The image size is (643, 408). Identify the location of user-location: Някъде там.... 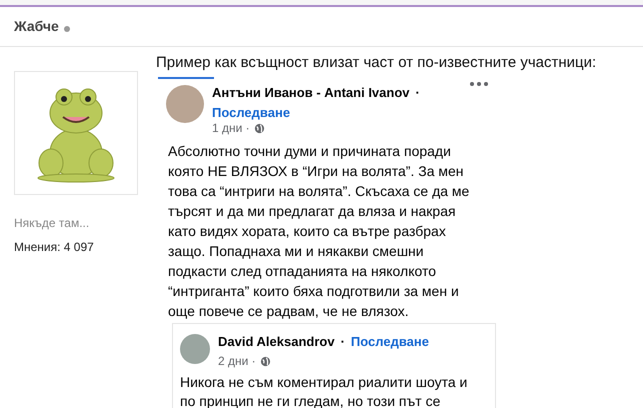
(52, 223).